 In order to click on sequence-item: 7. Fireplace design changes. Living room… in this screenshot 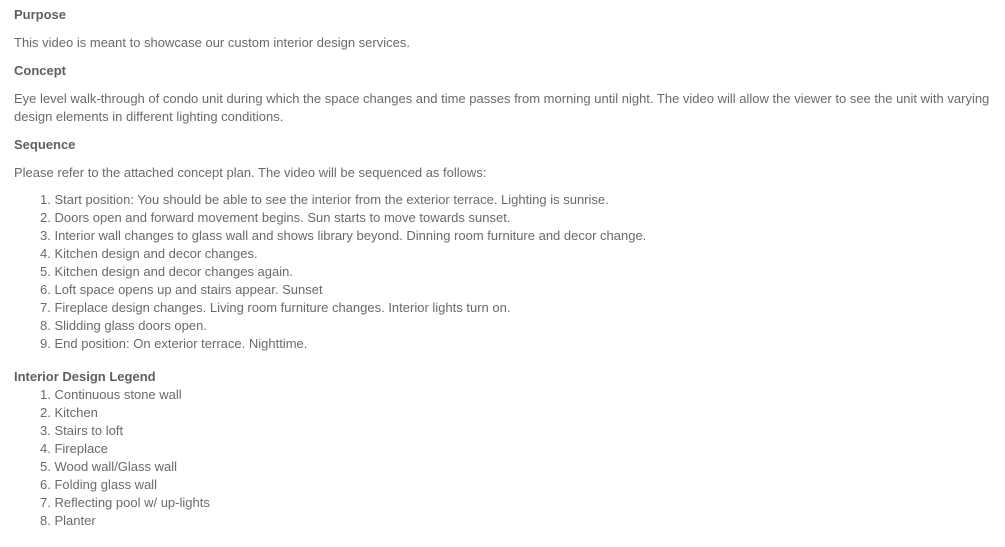, I will do `click(343, 308)`.